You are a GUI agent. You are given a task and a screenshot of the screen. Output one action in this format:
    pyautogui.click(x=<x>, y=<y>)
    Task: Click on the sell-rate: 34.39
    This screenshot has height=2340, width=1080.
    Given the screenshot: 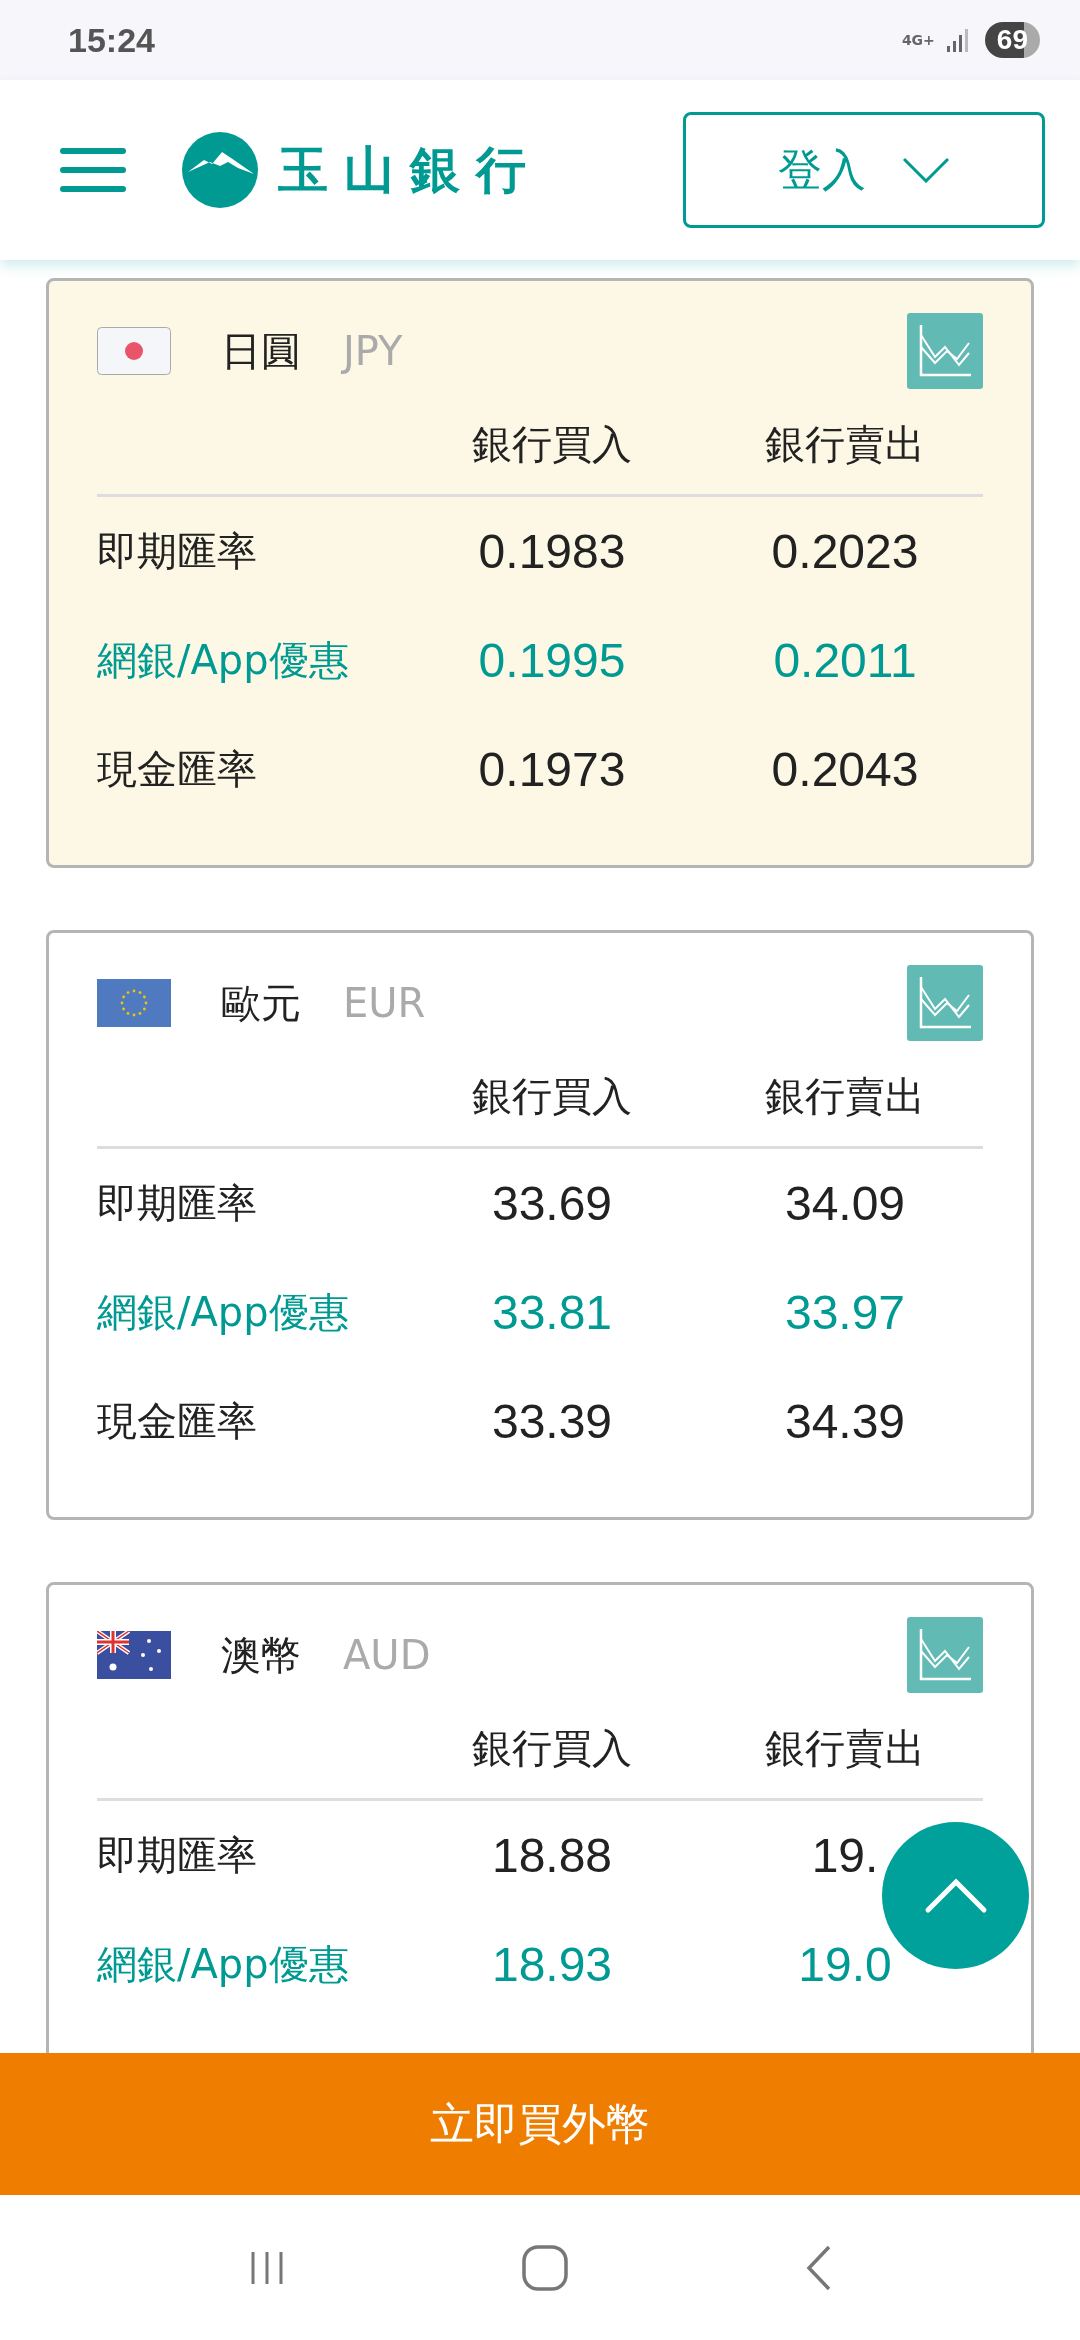 What is the action you would take?
    pyautogui.click(x=845, y=1421)
    